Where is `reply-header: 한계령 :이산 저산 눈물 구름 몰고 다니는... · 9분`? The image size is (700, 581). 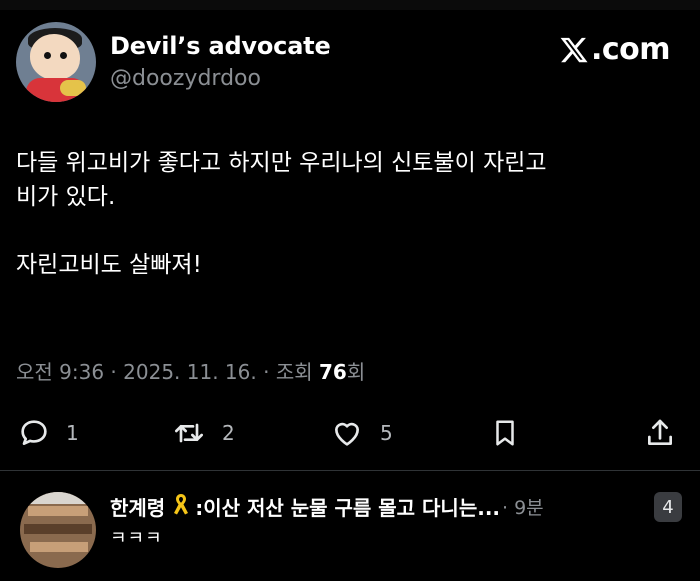 reply-header: 한계령 :이산 저산 눈물 구름 몰고 다니는... · 9분 is located at coordinates (327, 506).